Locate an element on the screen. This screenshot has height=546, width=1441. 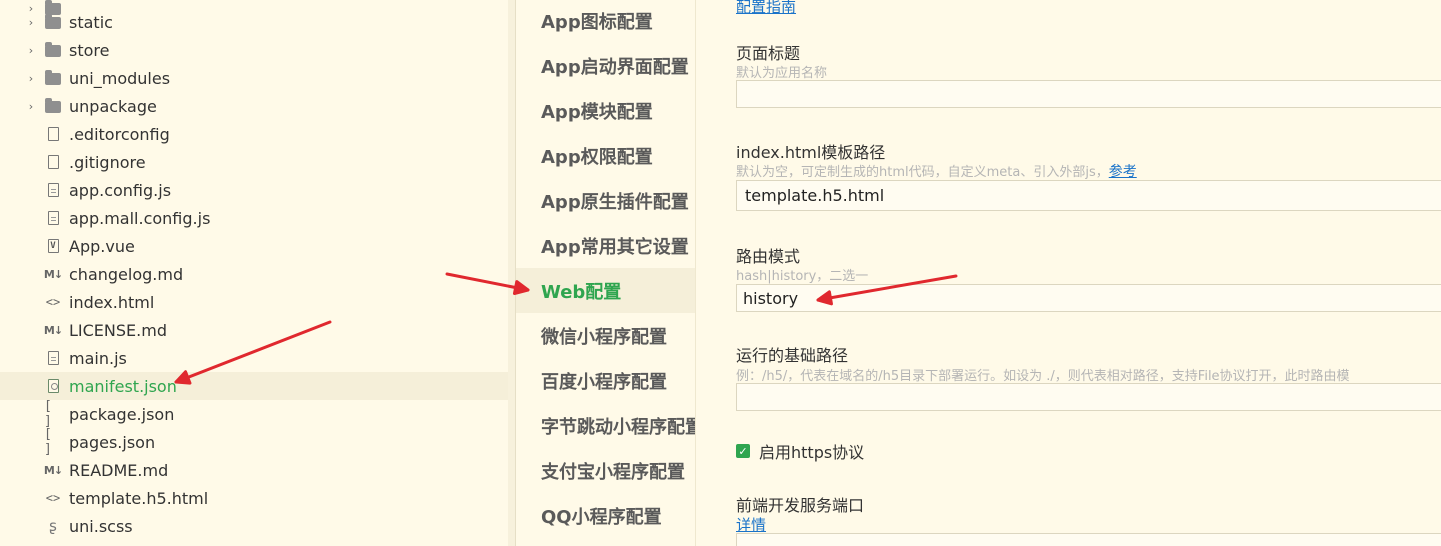
tree-item-label: LICENSE.md is located at coordinates (118, 330).